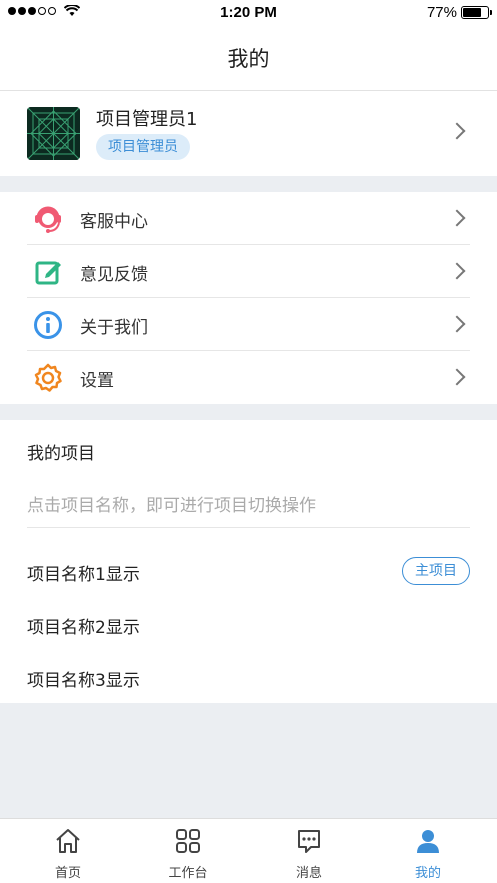  What do you see at coordinates (248, 218) in the screenshot?
I see `menu-item-customer-service: 客服中心` at bounding box center [248, 218].